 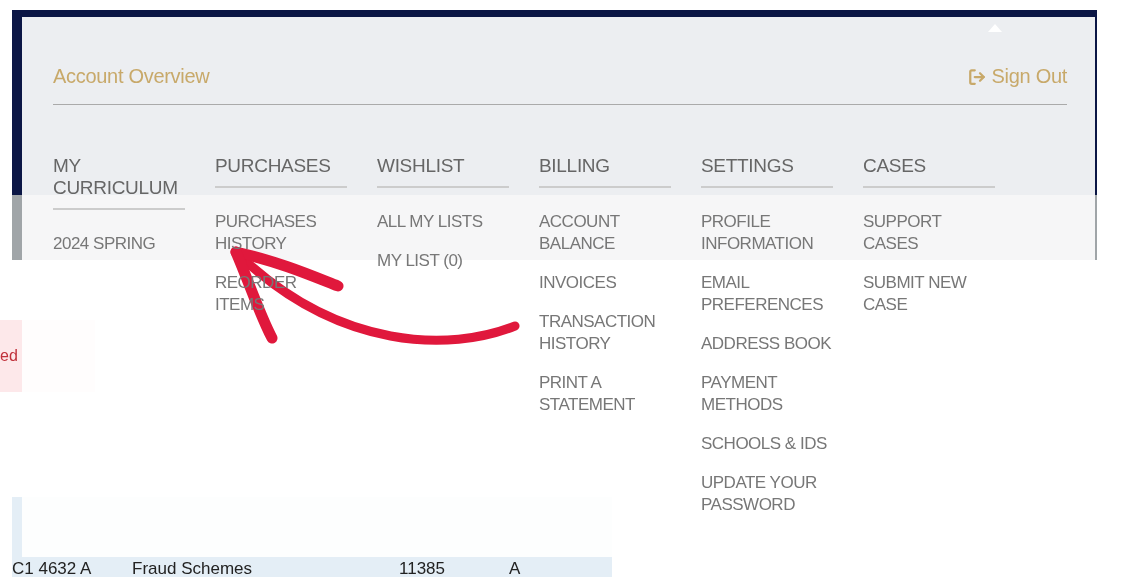 I want to click on menu-heading: SETTINGS, so click(x=767, y=171).